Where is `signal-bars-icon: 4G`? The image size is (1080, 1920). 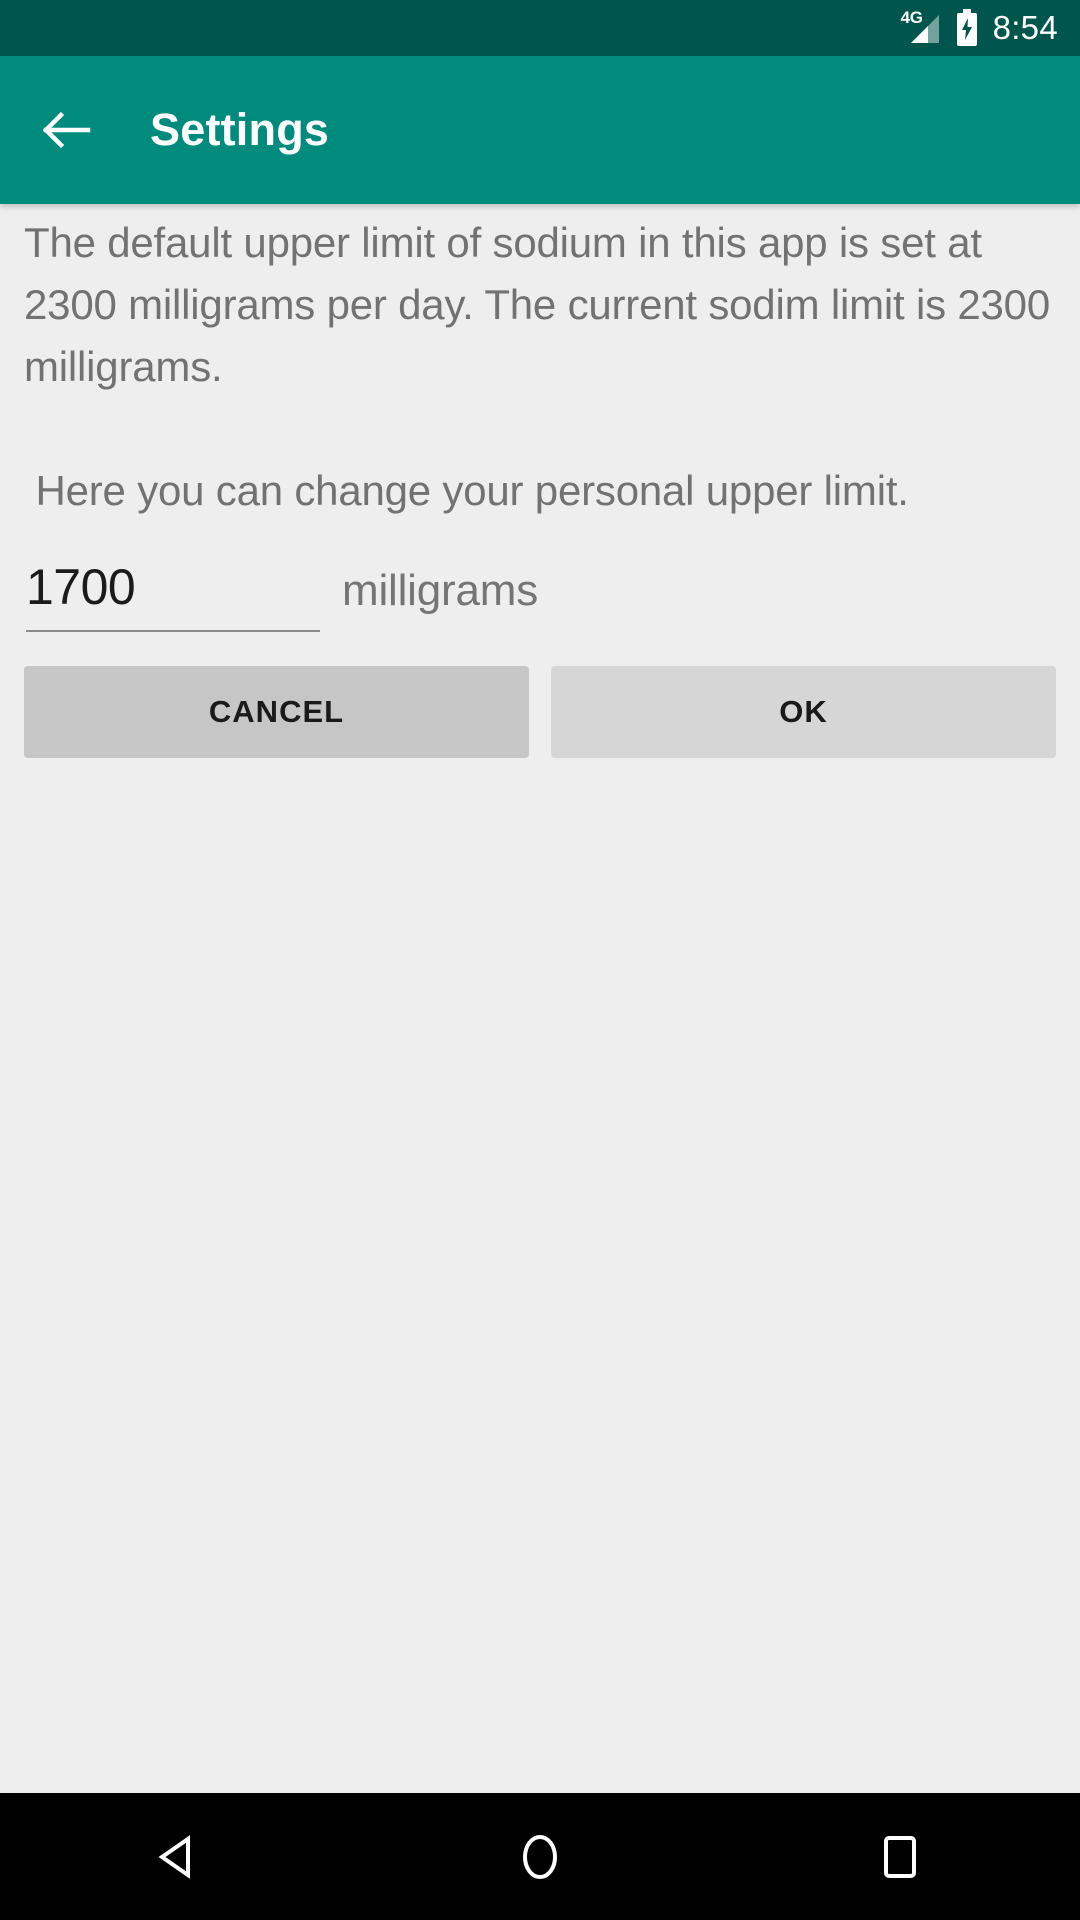 signal-bars-icon: 4G is located at coordinates (920, 27).